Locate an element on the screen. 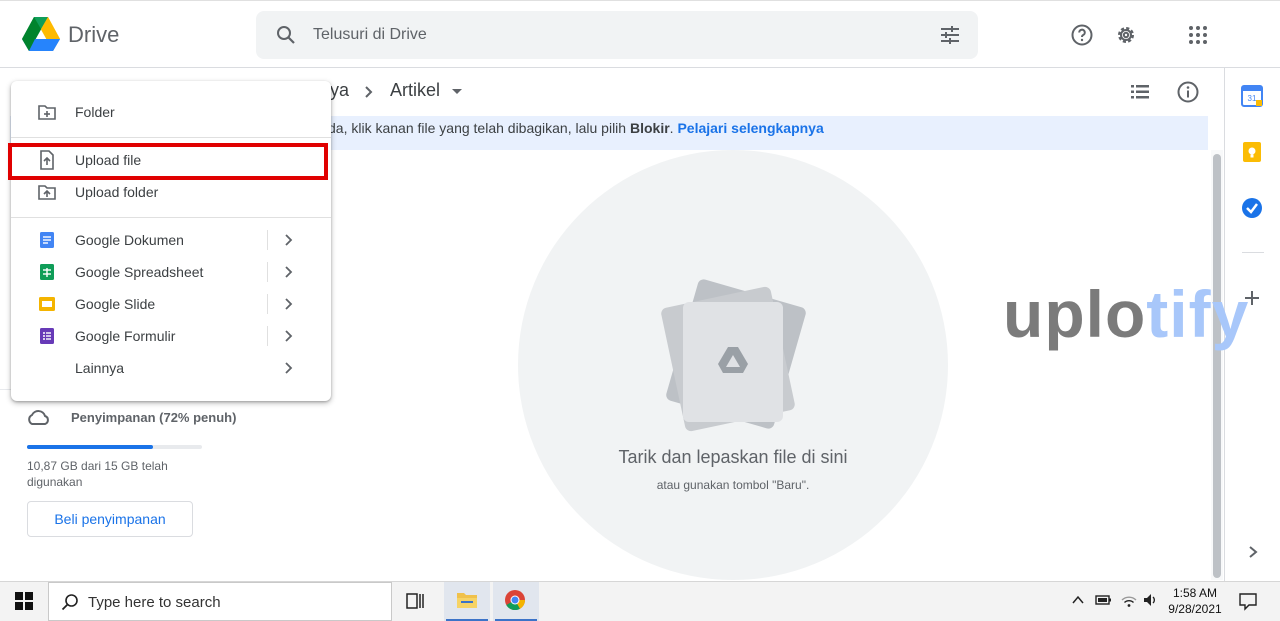  taskbar-search-text: Type here to search is located at coordinates (154, 602).